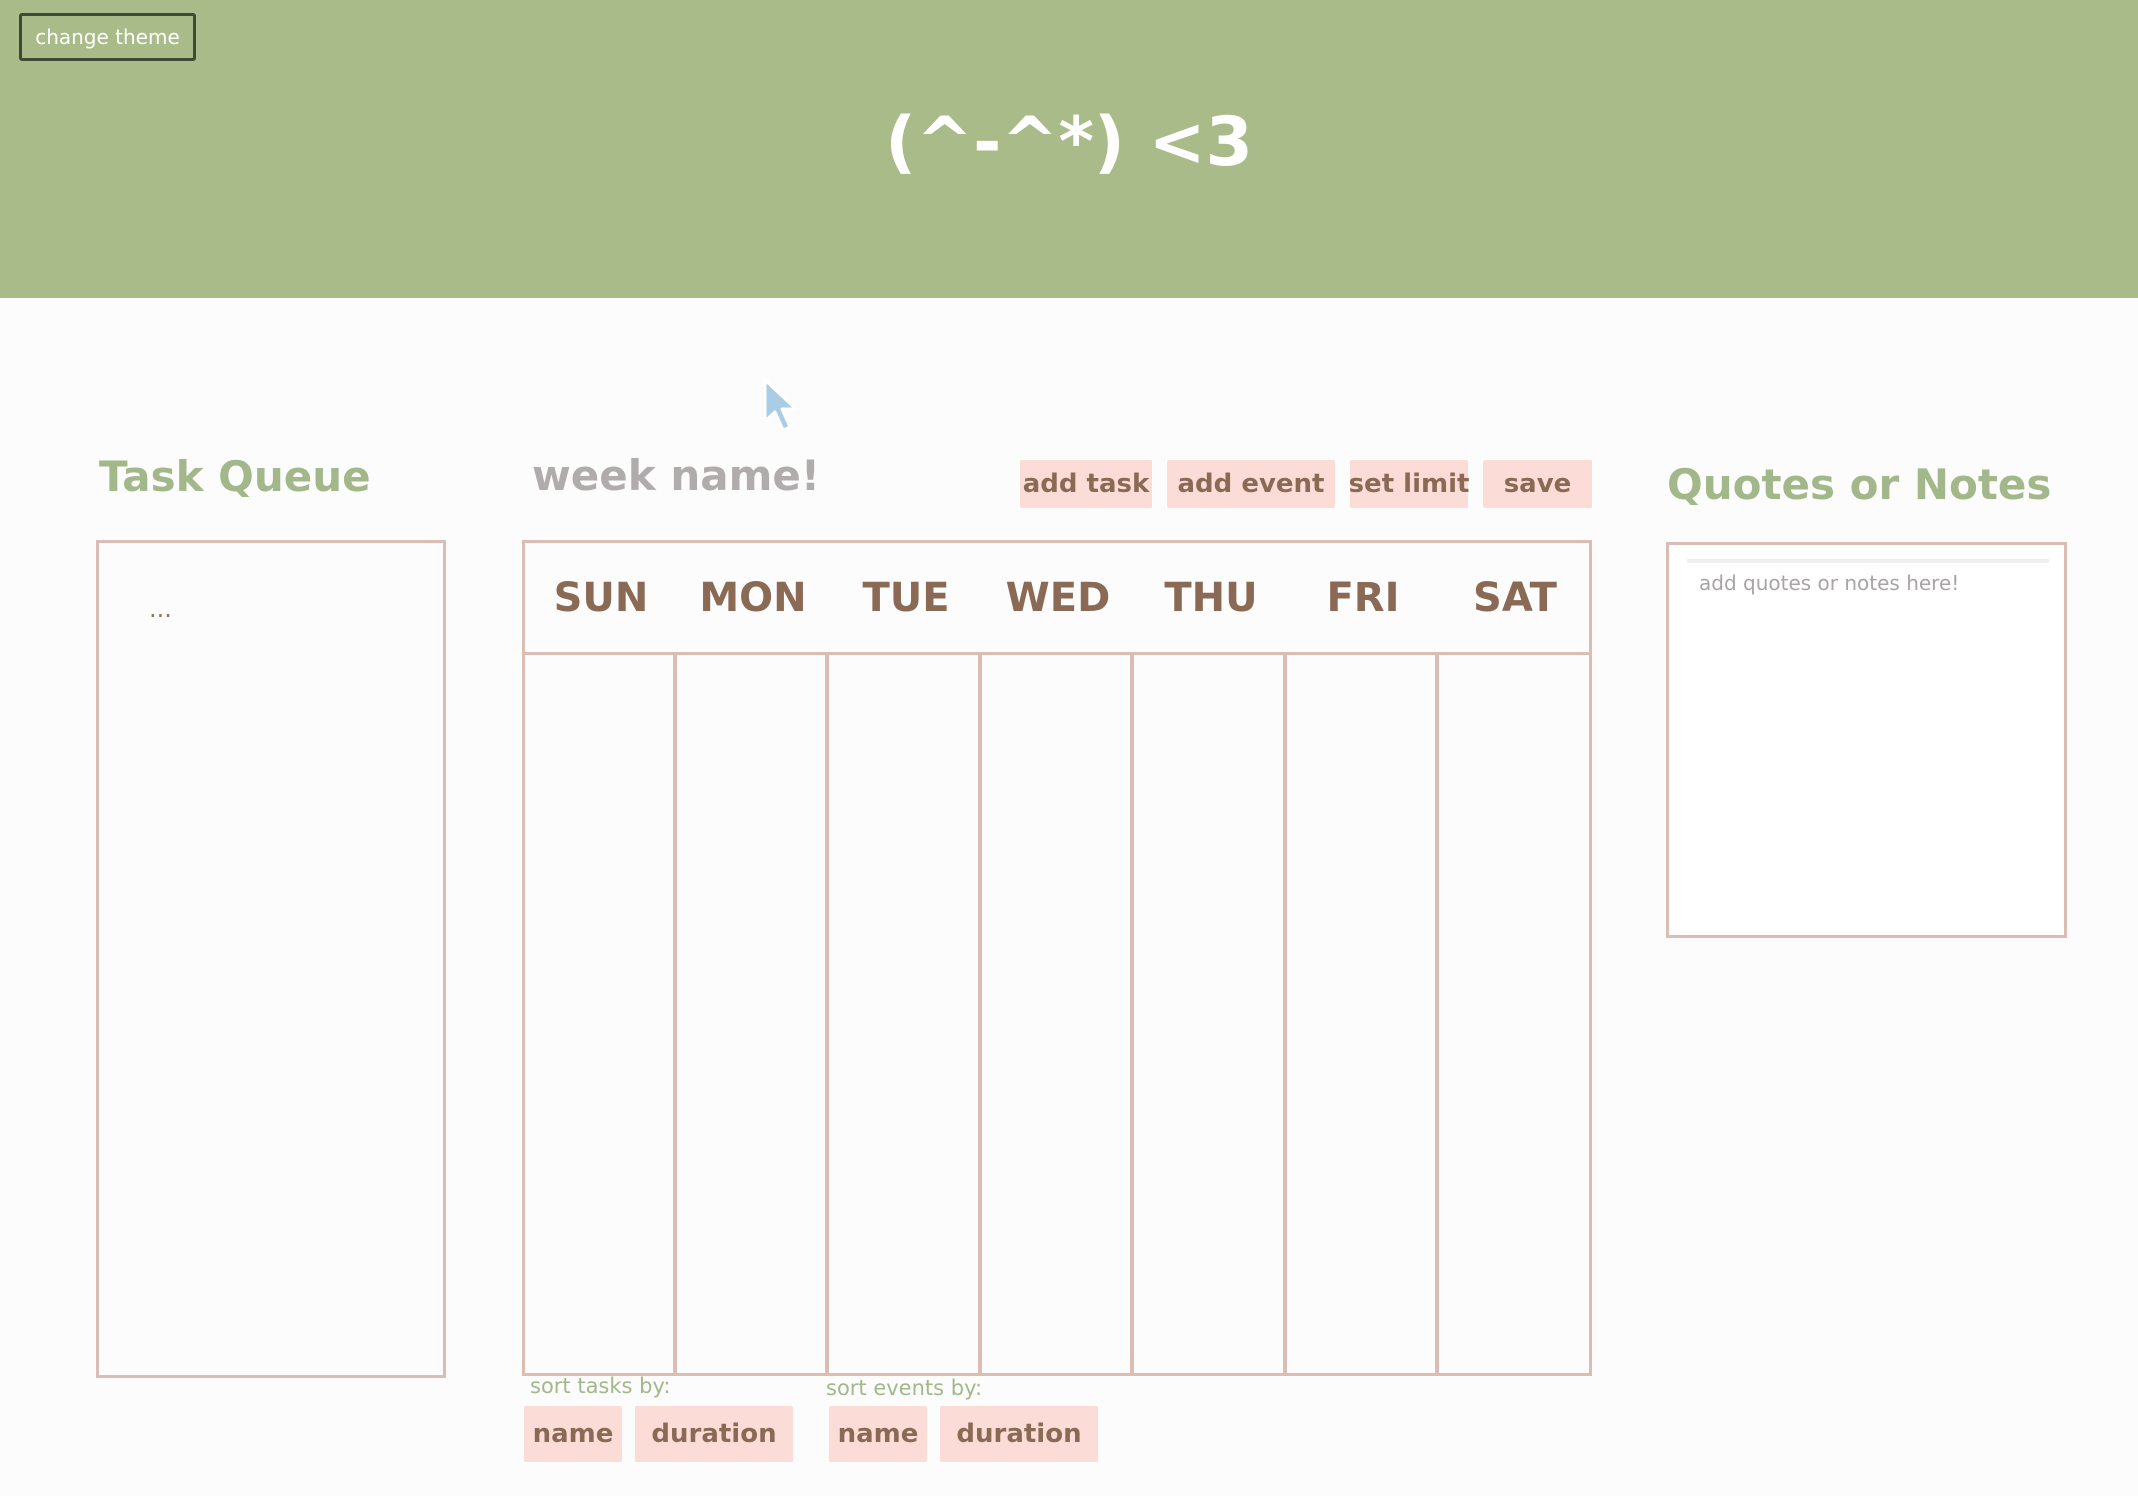 The height and width of the screenshot is (1496, 2138). Describe the element at coordinates (1515, 598) in the screenshot. I see `day-label-sat: SAT` at that location.